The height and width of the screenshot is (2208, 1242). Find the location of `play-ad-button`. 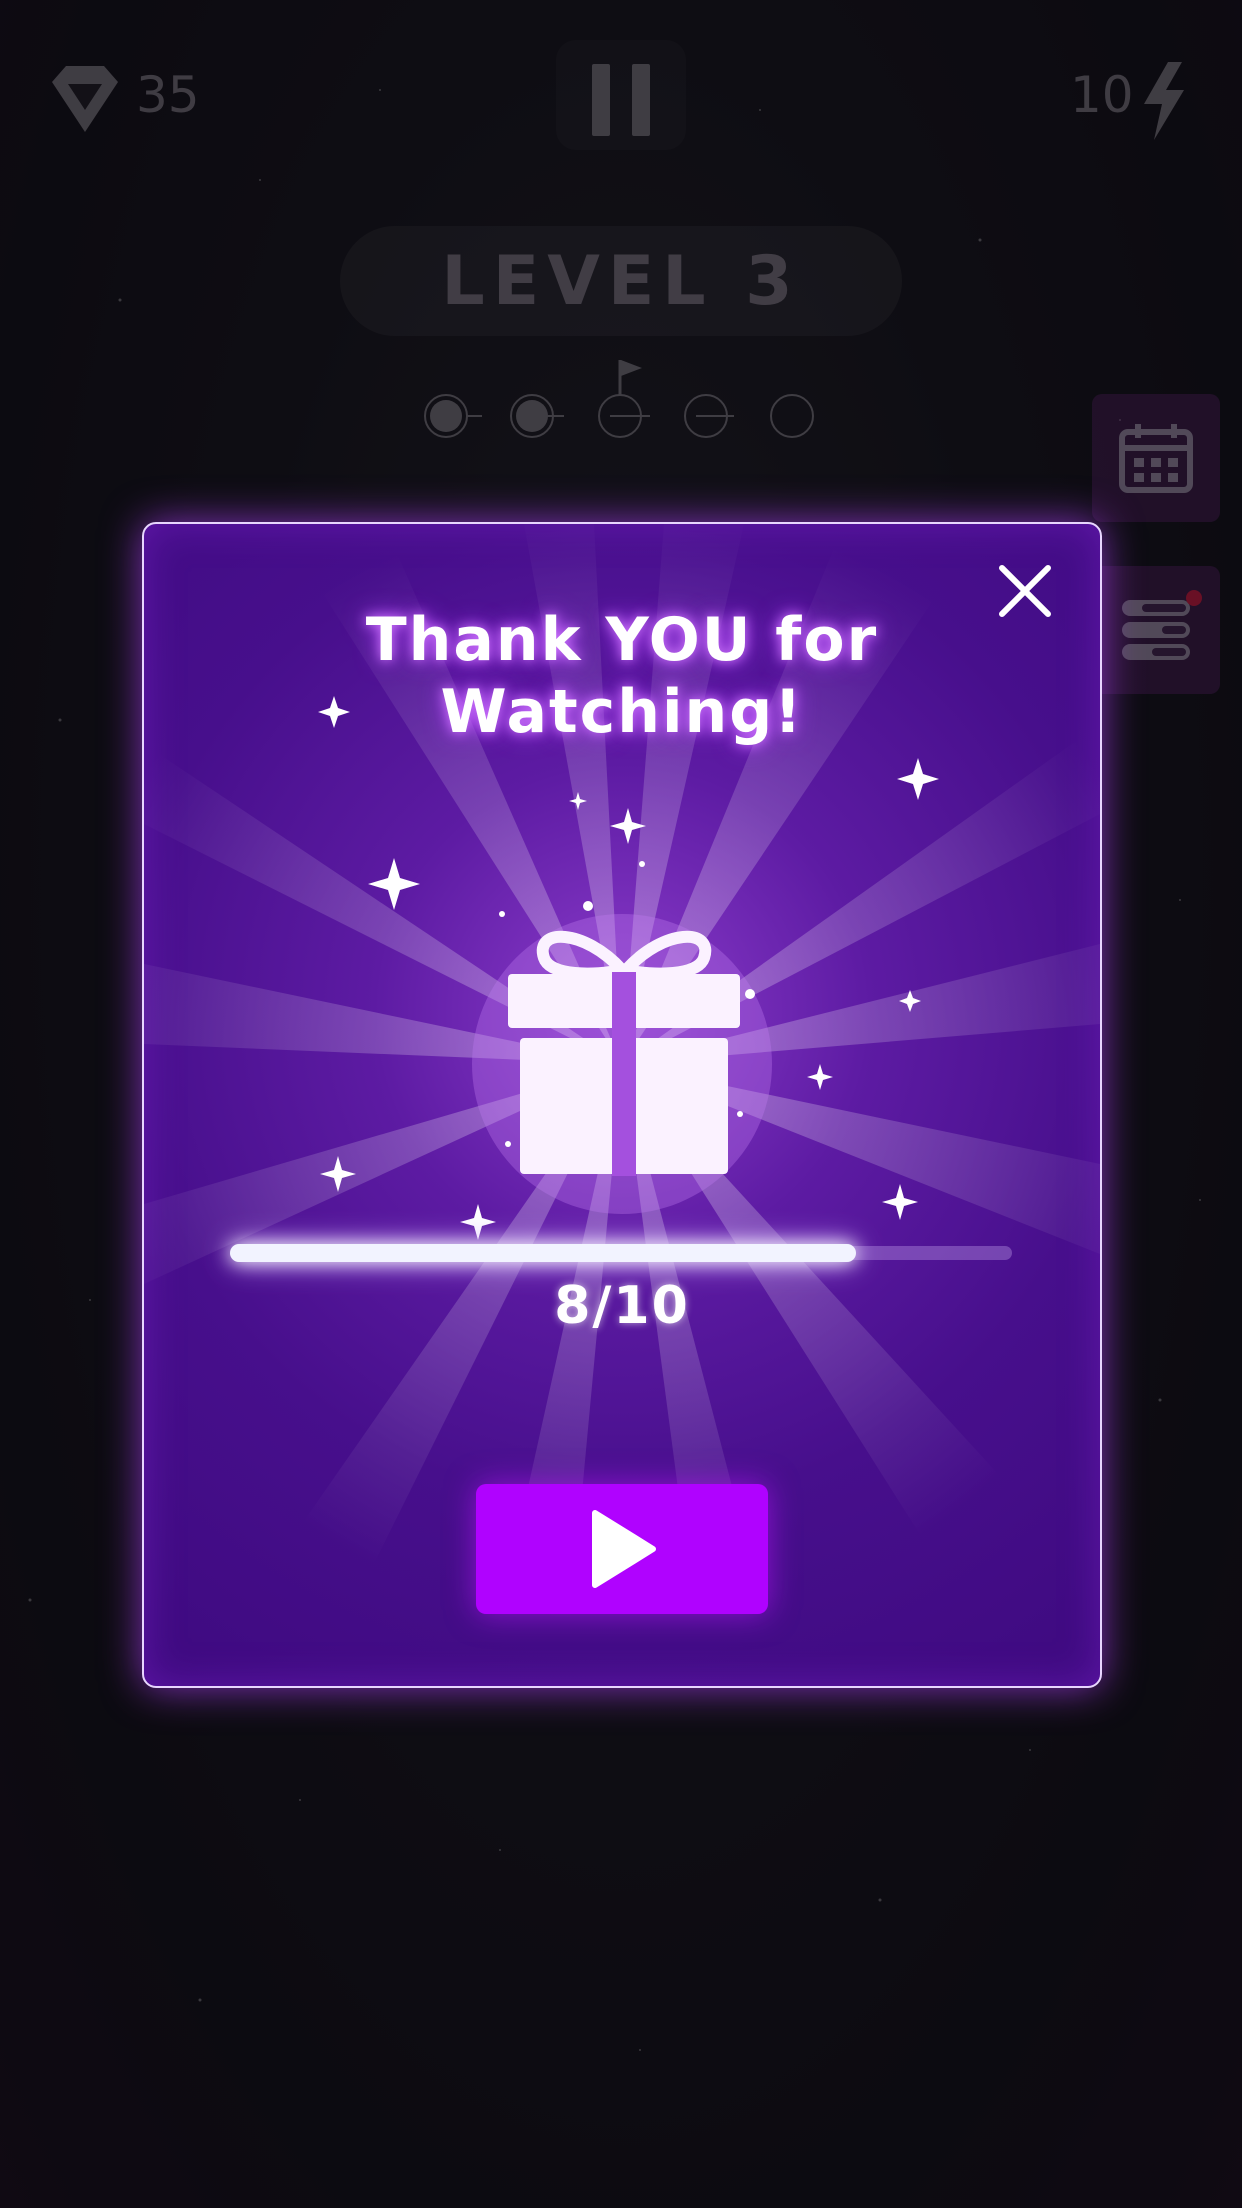

play-ad-button is located at coordinates (622, 1549).